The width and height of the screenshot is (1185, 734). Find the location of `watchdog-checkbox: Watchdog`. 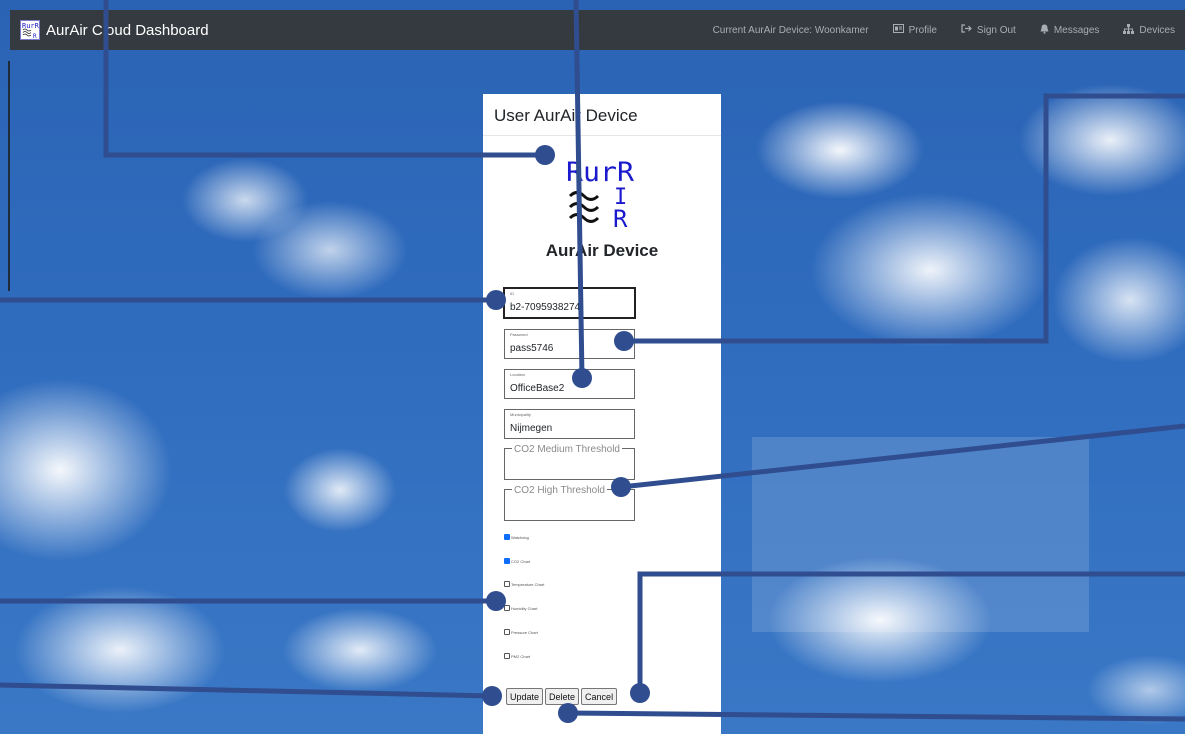

watchdog-checkbox: Watchdog is located at coordinates (516, 537).